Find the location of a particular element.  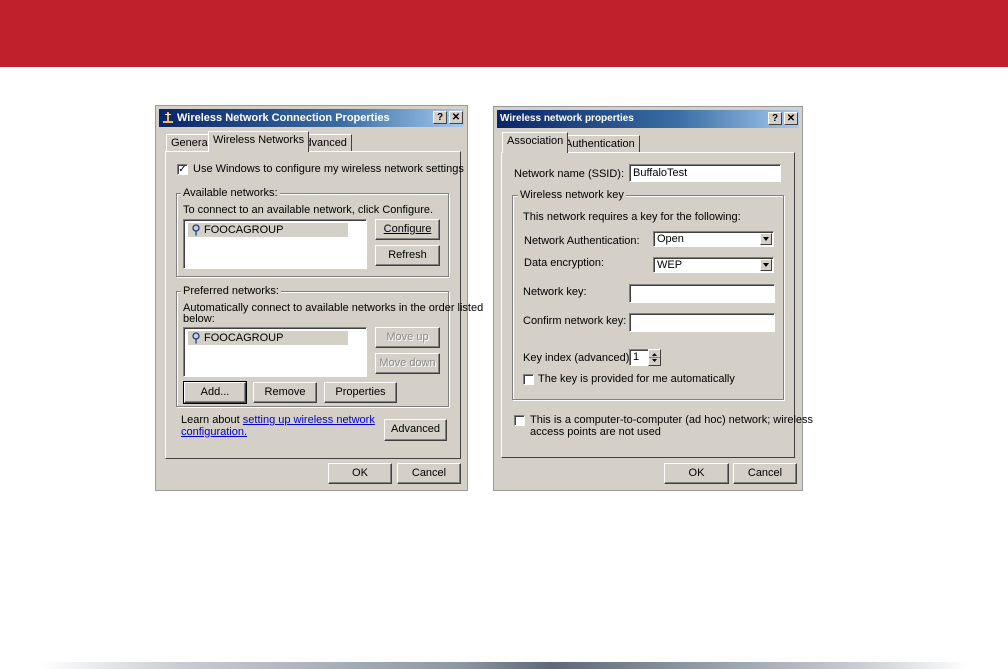

auto-key-label: The key is provided for me automatically is located at coordinates (636, 379).